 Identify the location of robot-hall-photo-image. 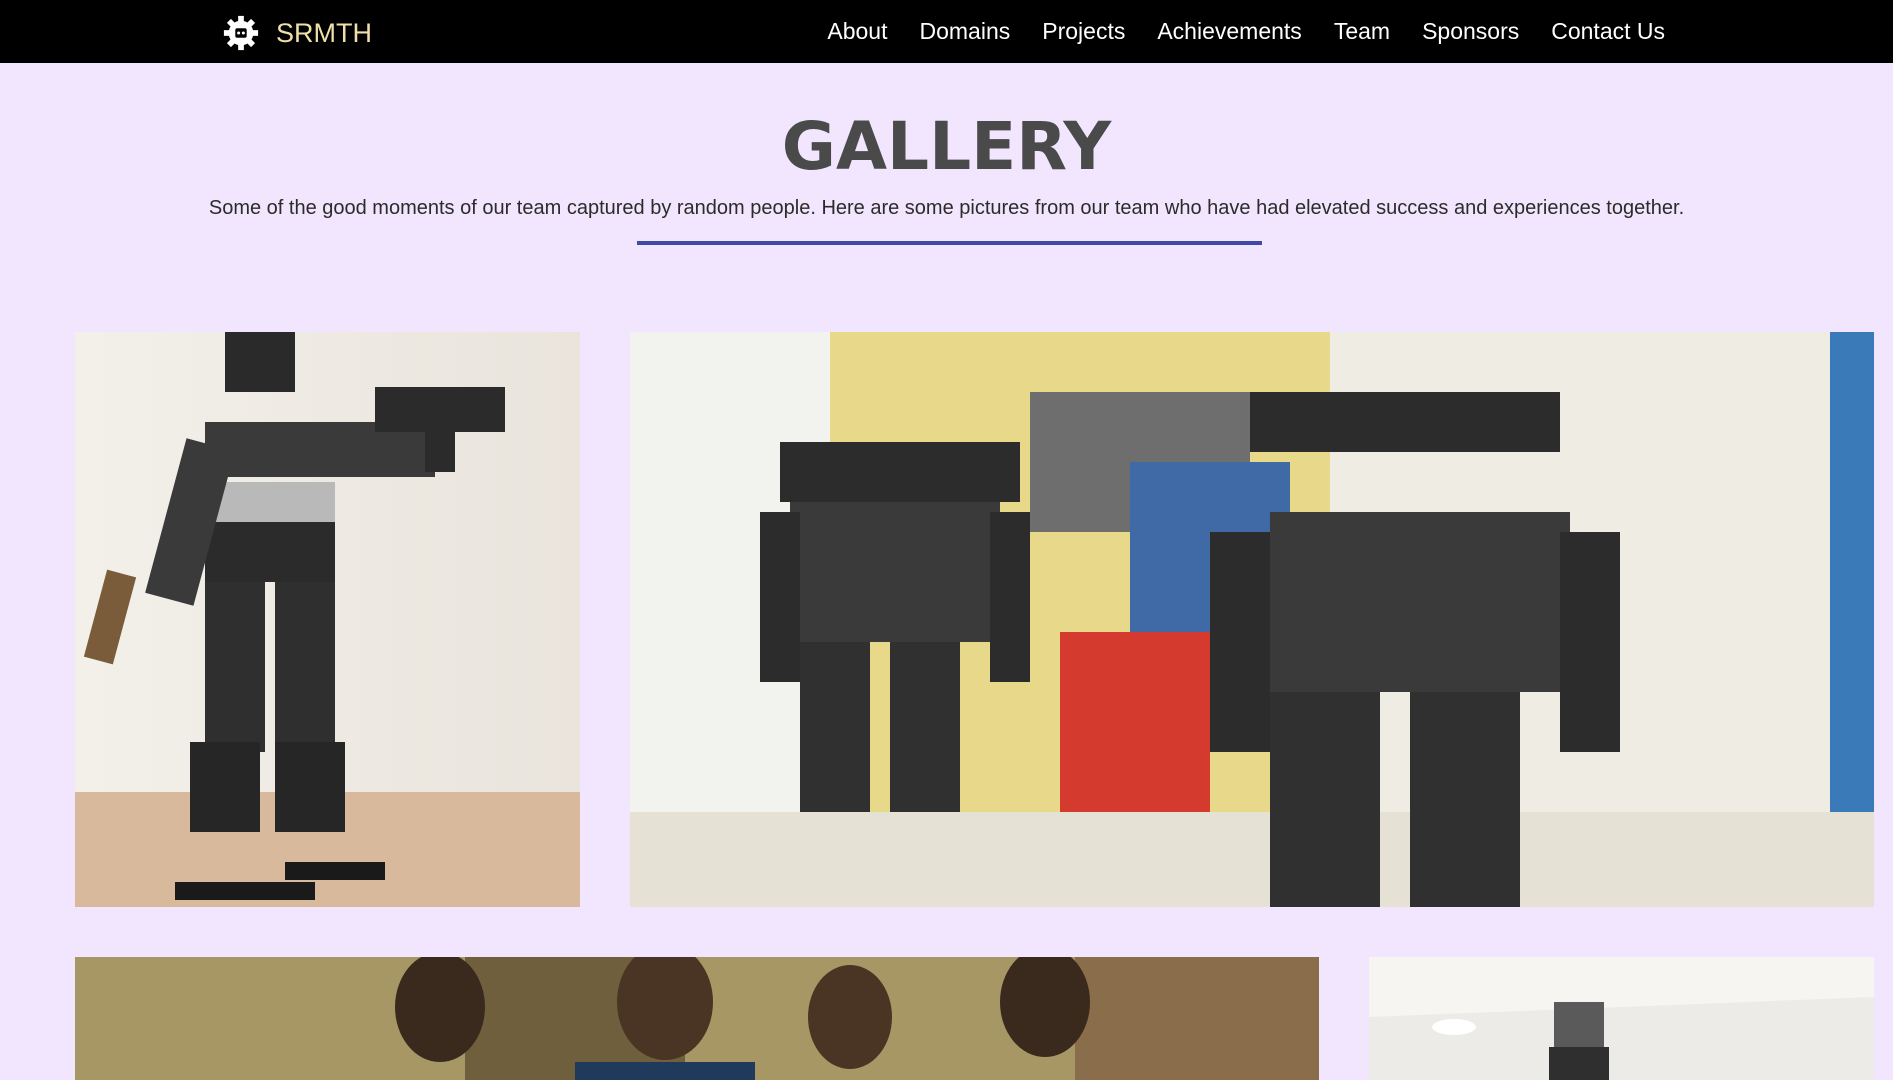
(1621, 1018).